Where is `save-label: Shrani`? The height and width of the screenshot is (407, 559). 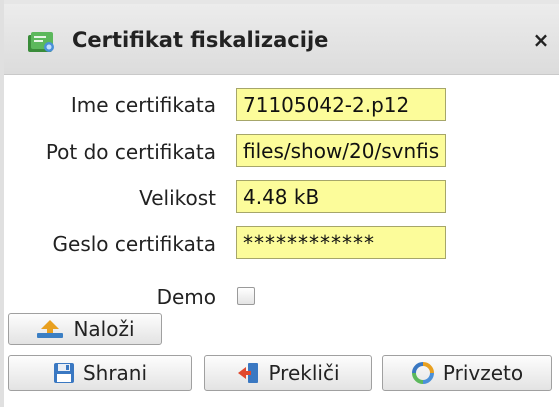 save-label: Shrani is located at coordinates (115, 373).